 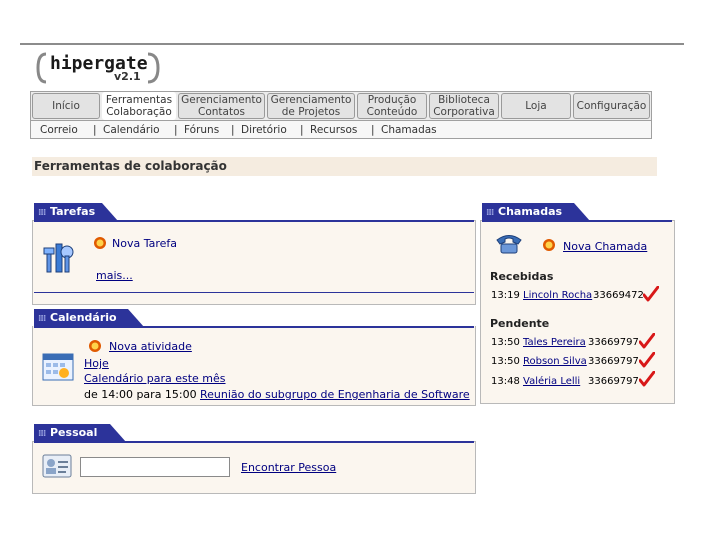 What do you see at coordinates (201, 130) in the screenshot?
I see `submenu-foruns: Fóruns` at bounding box center [201, 130].